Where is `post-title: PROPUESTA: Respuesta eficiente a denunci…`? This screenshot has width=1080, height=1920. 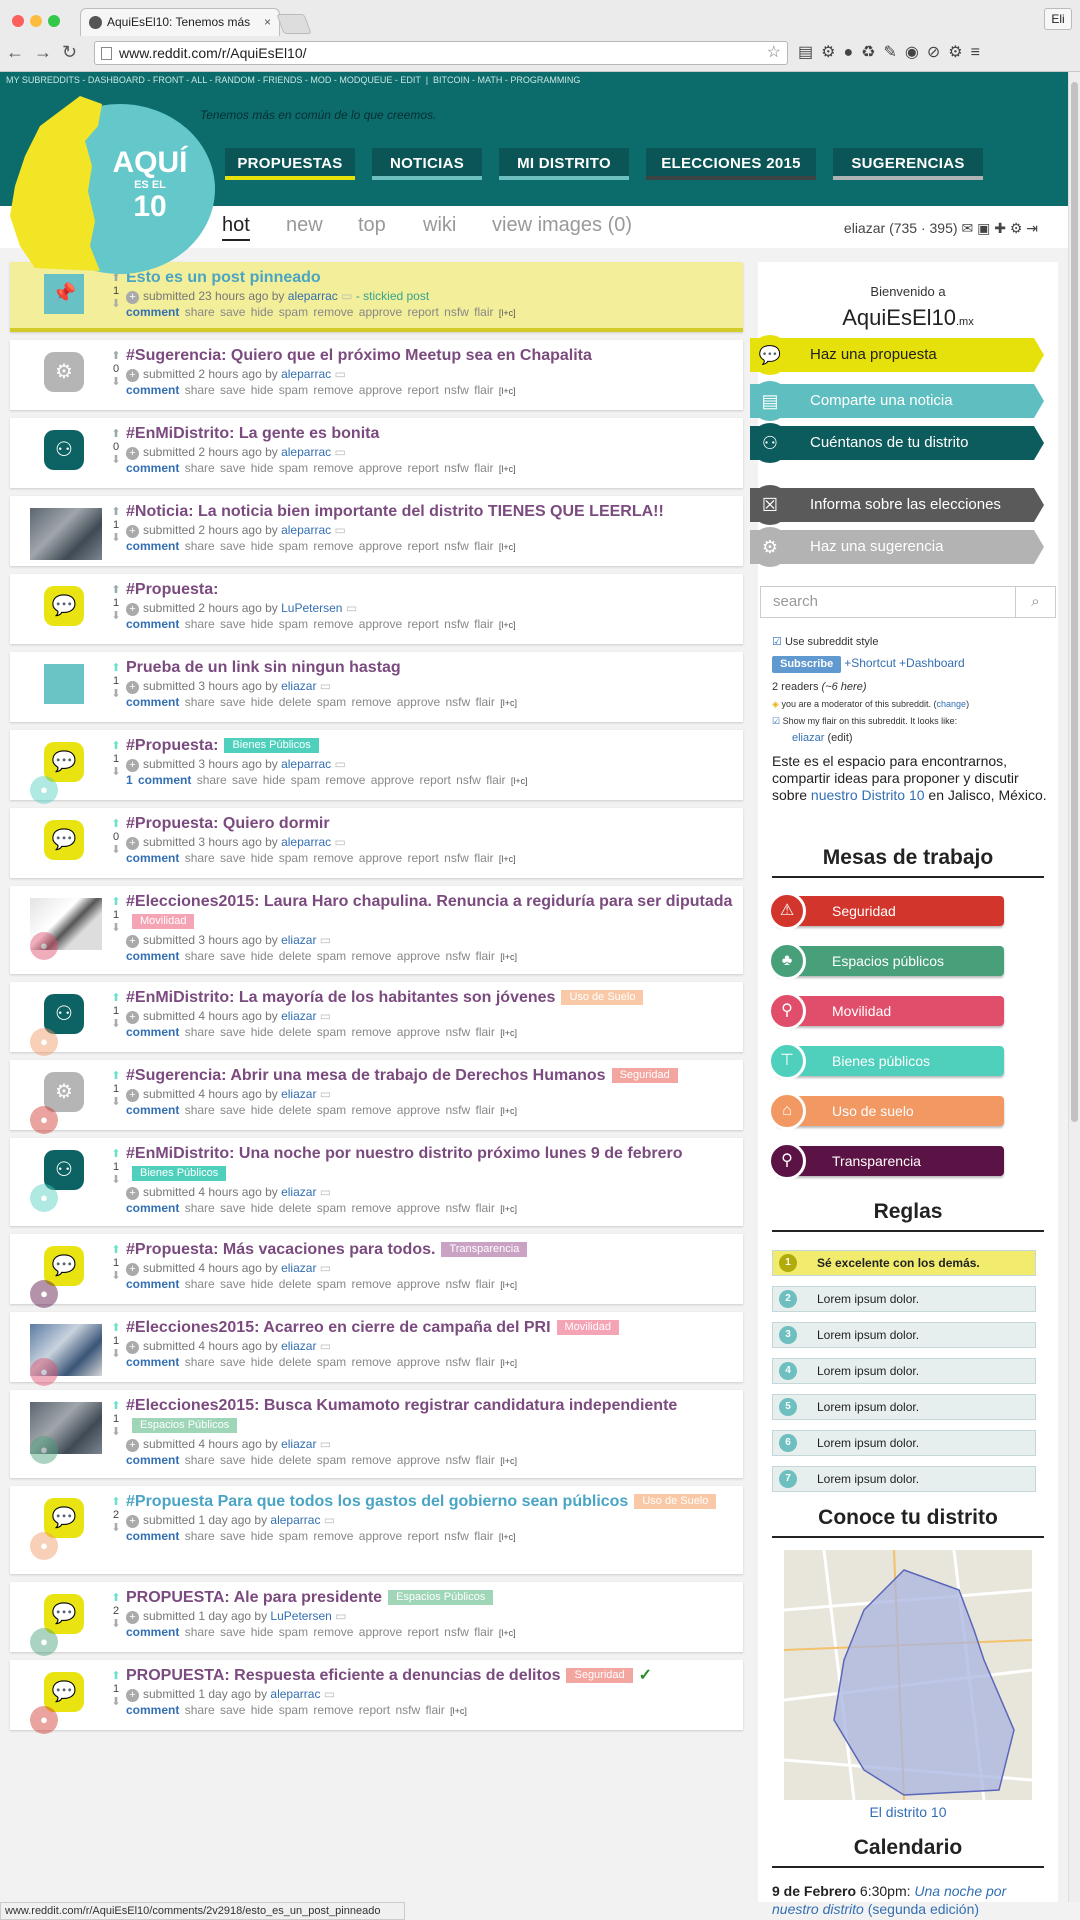 post-title: PROPUESTA: Respuesta eficiente a denunci… is located at coordinates (343, 1675).